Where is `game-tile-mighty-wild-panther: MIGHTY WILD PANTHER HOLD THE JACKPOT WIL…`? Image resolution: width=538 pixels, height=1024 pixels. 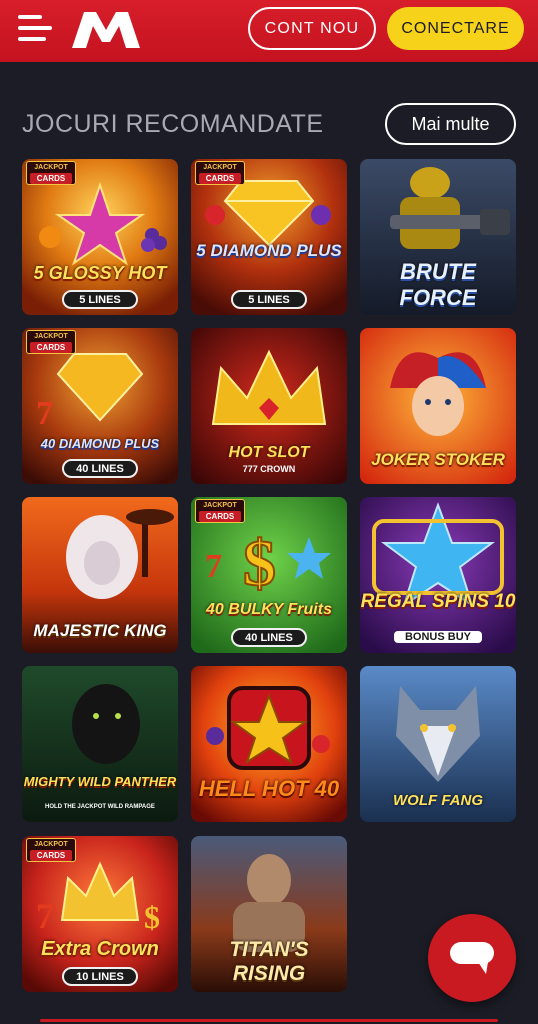 game-tile-mighty-wild-panther: MIGHTY WILD PANTHER HOLD THE JACKPOT WIL… is located at coordinates (100, 744).